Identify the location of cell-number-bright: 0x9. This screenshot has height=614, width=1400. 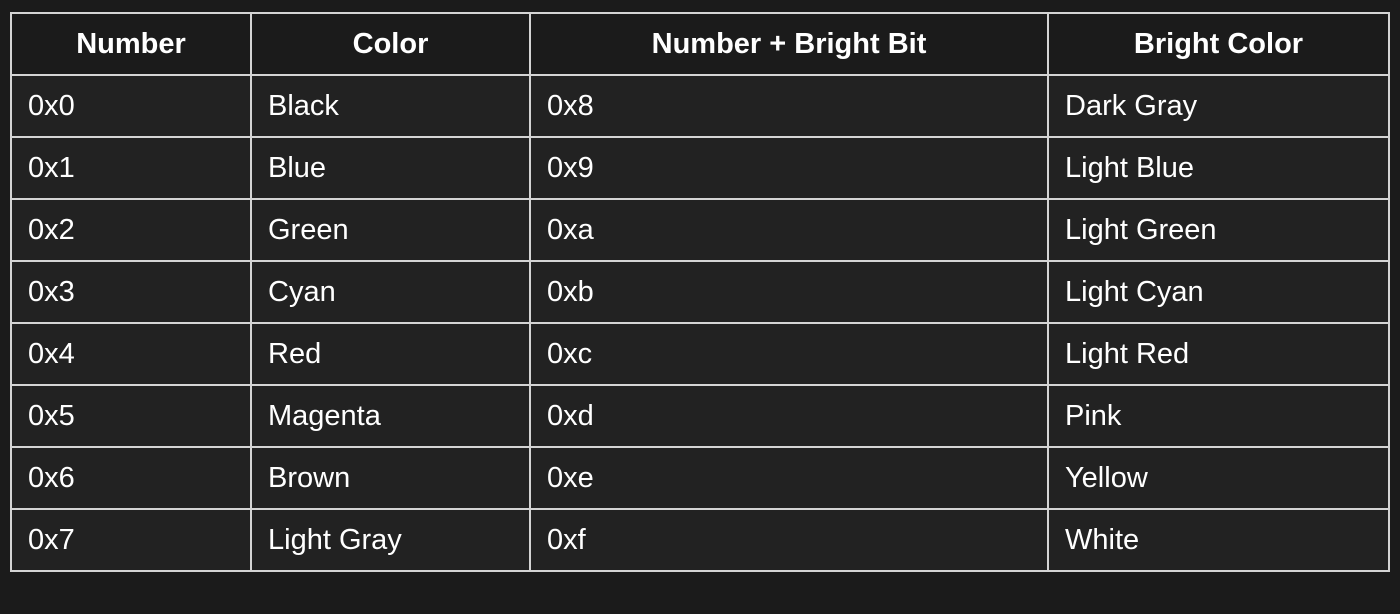
(789, 168).